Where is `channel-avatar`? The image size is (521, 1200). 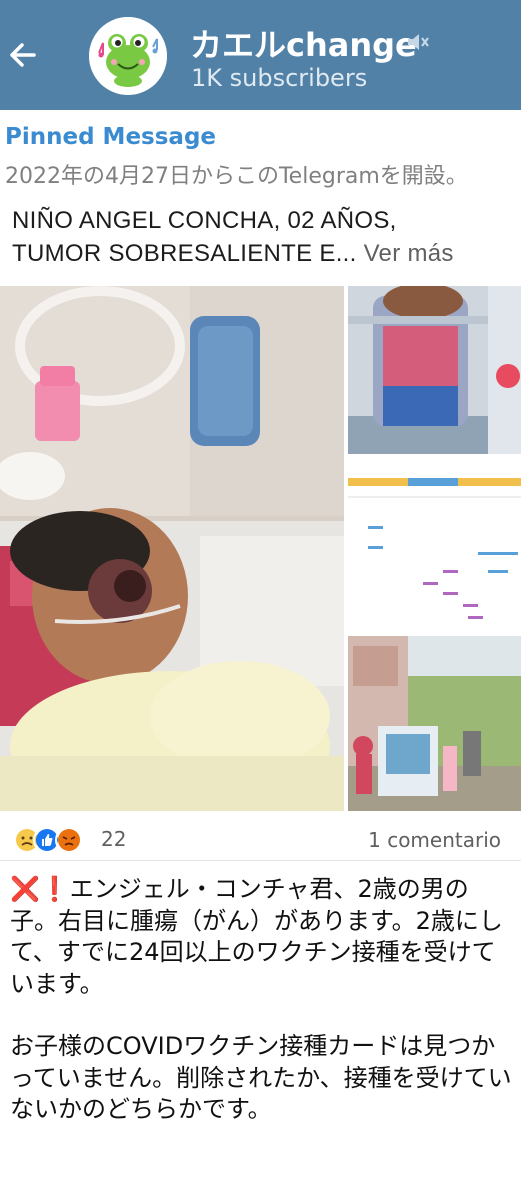
channel-avatar is located at coordinates (128, 56).